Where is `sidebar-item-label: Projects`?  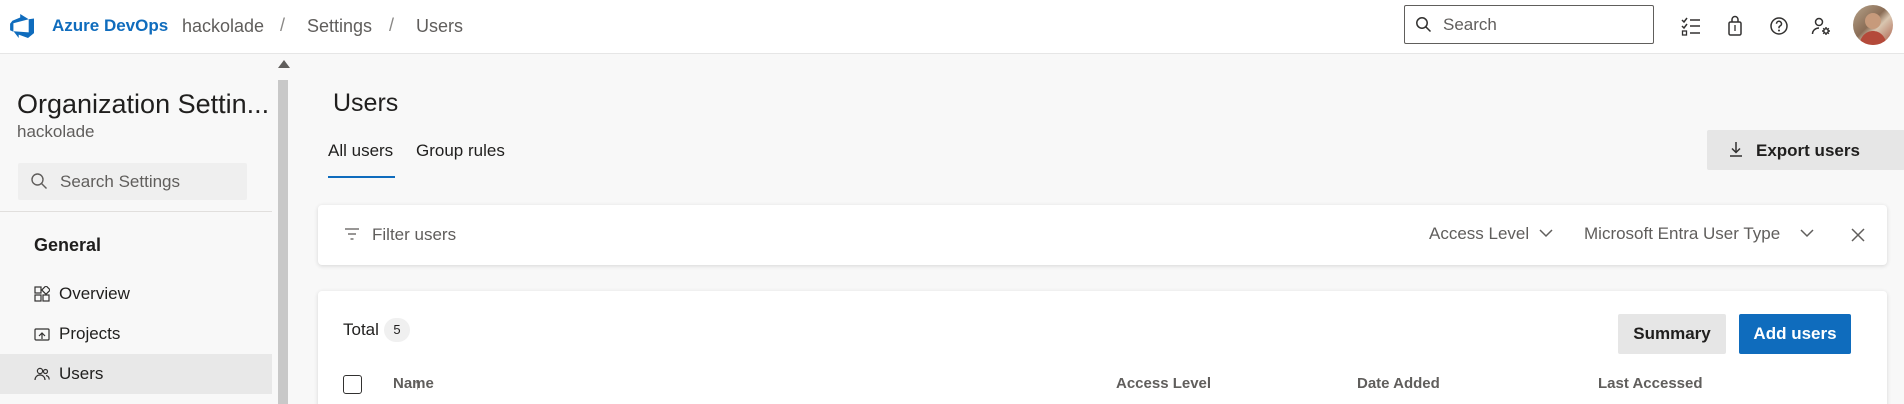
sidebar-item-label: Projects is located at coordinates (90, 333).